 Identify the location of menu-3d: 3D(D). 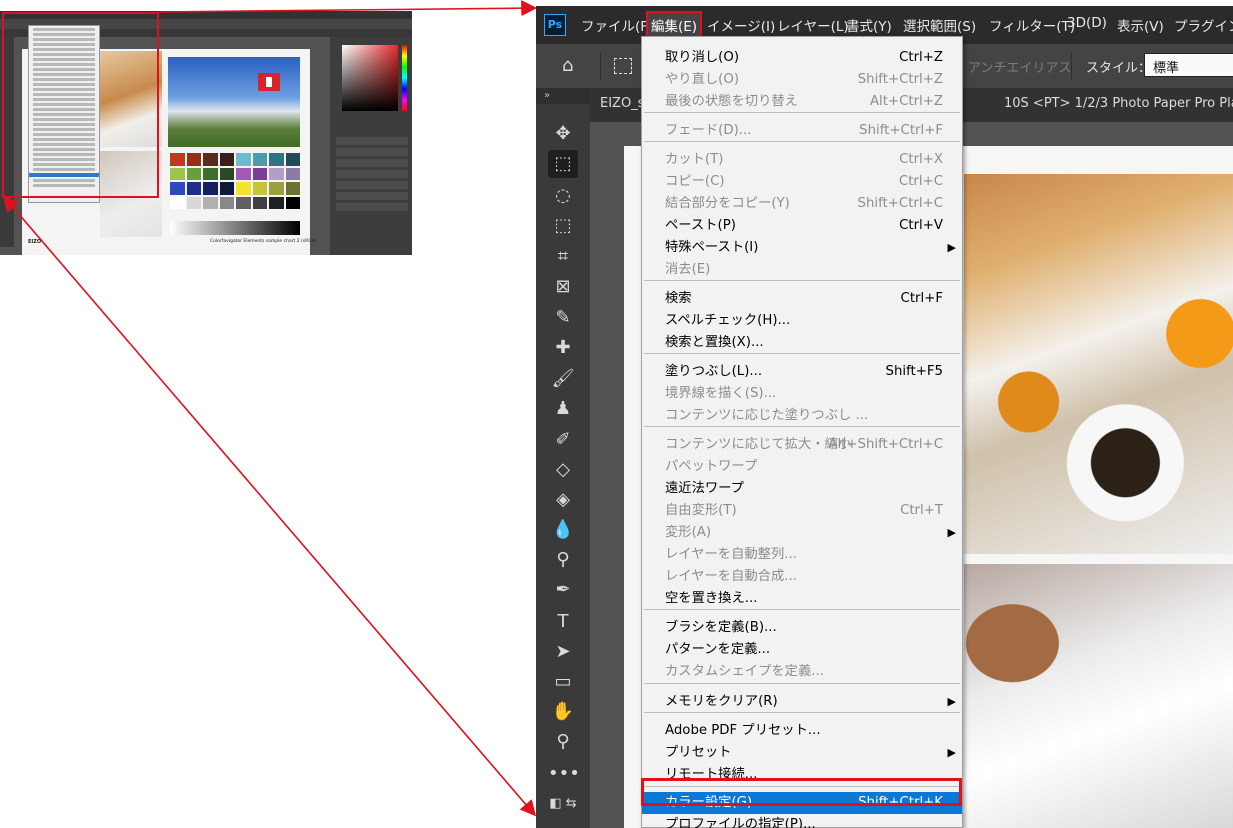
(1087, 23).